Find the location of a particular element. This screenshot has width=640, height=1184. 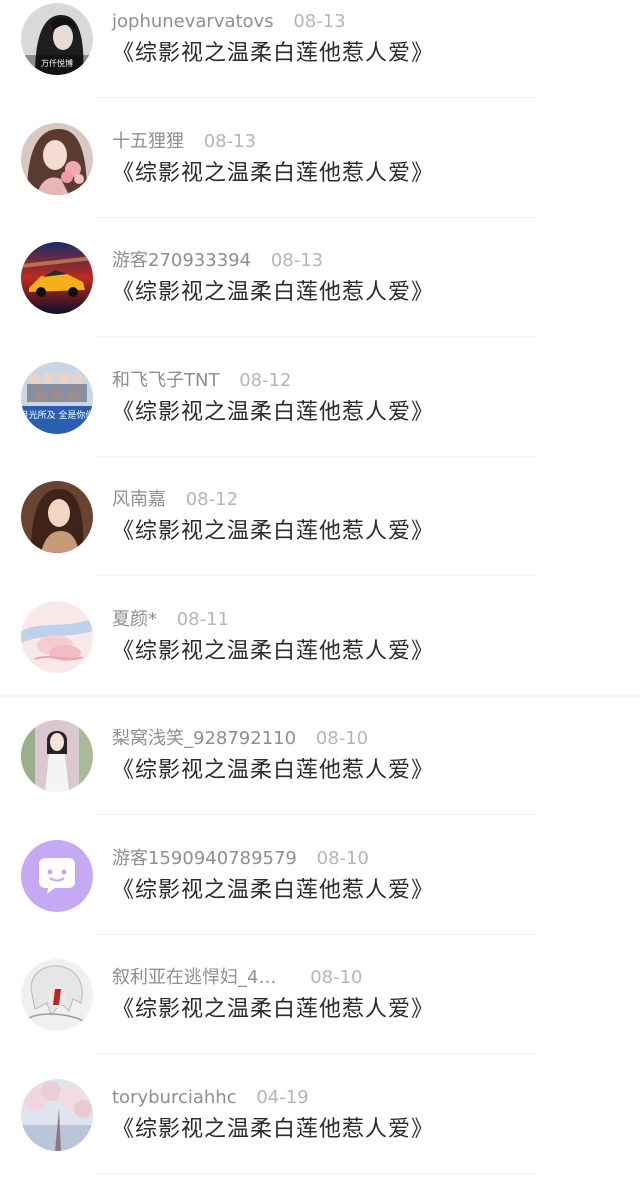

avatar-group-icon: 目光所及 全是你们 is located at coordinates (57, 397).